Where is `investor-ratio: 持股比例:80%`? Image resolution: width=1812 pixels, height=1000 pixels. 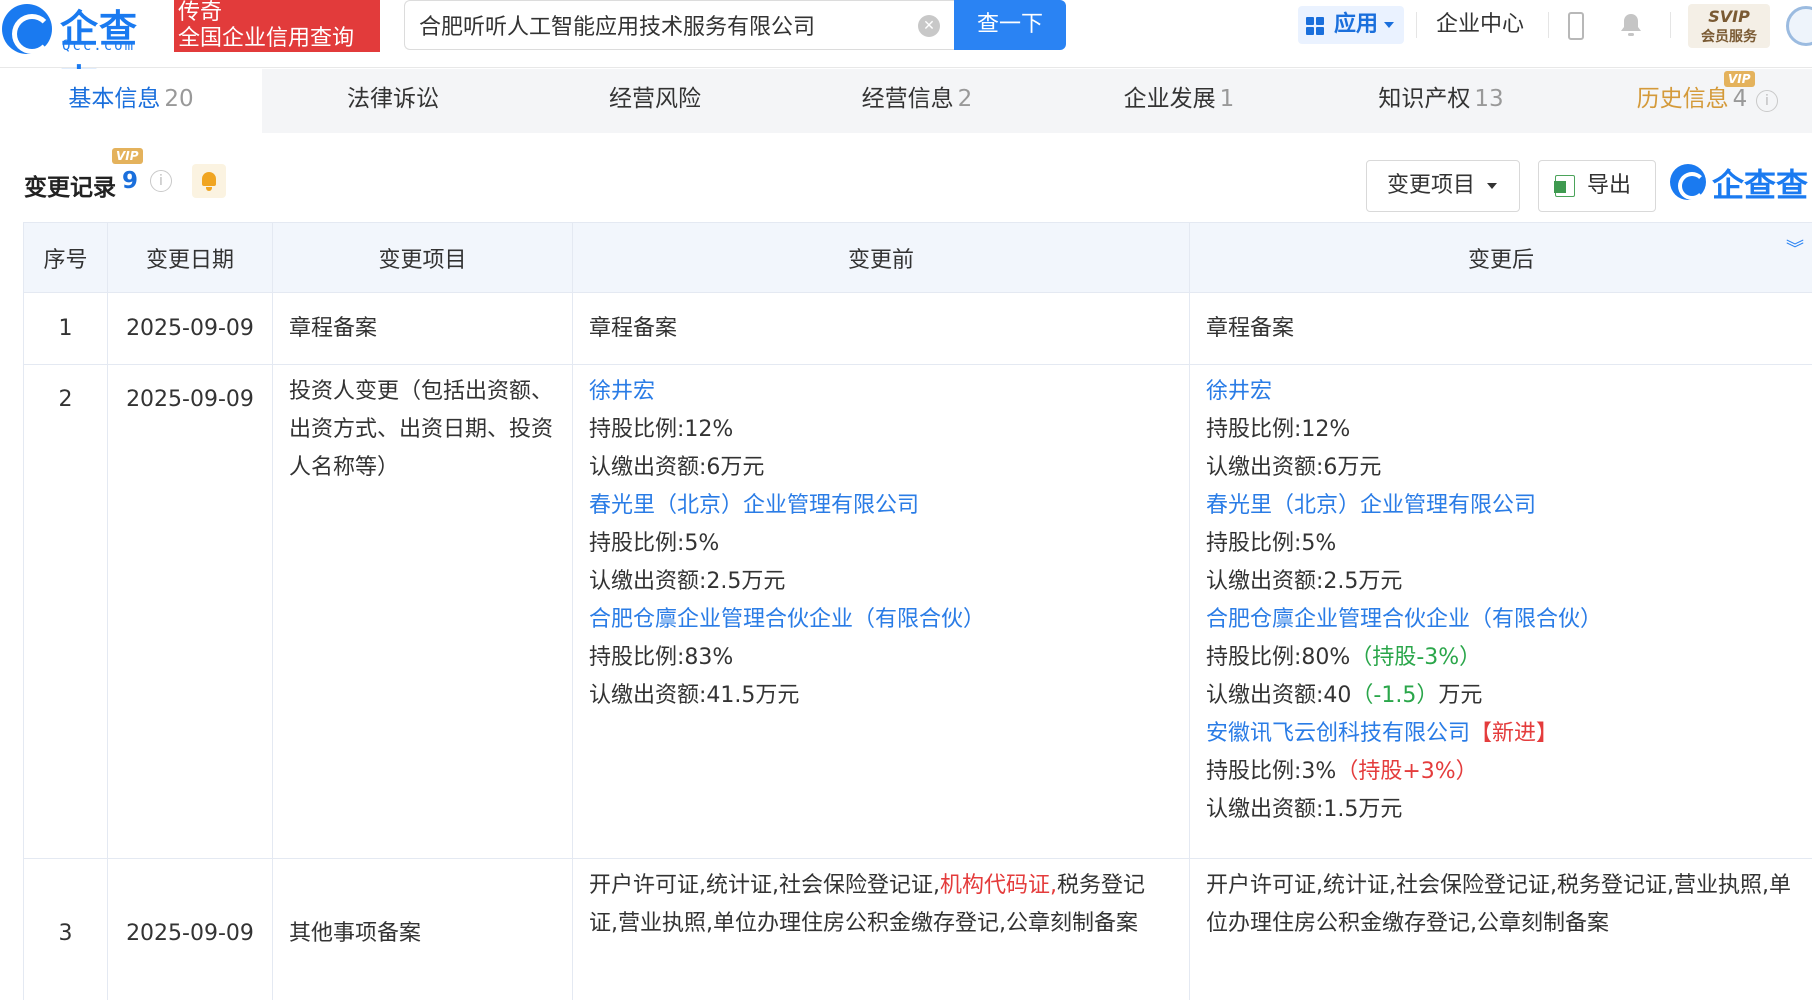
investor-ratio: 持股比例:80% is located at coordinates (1278, 657).